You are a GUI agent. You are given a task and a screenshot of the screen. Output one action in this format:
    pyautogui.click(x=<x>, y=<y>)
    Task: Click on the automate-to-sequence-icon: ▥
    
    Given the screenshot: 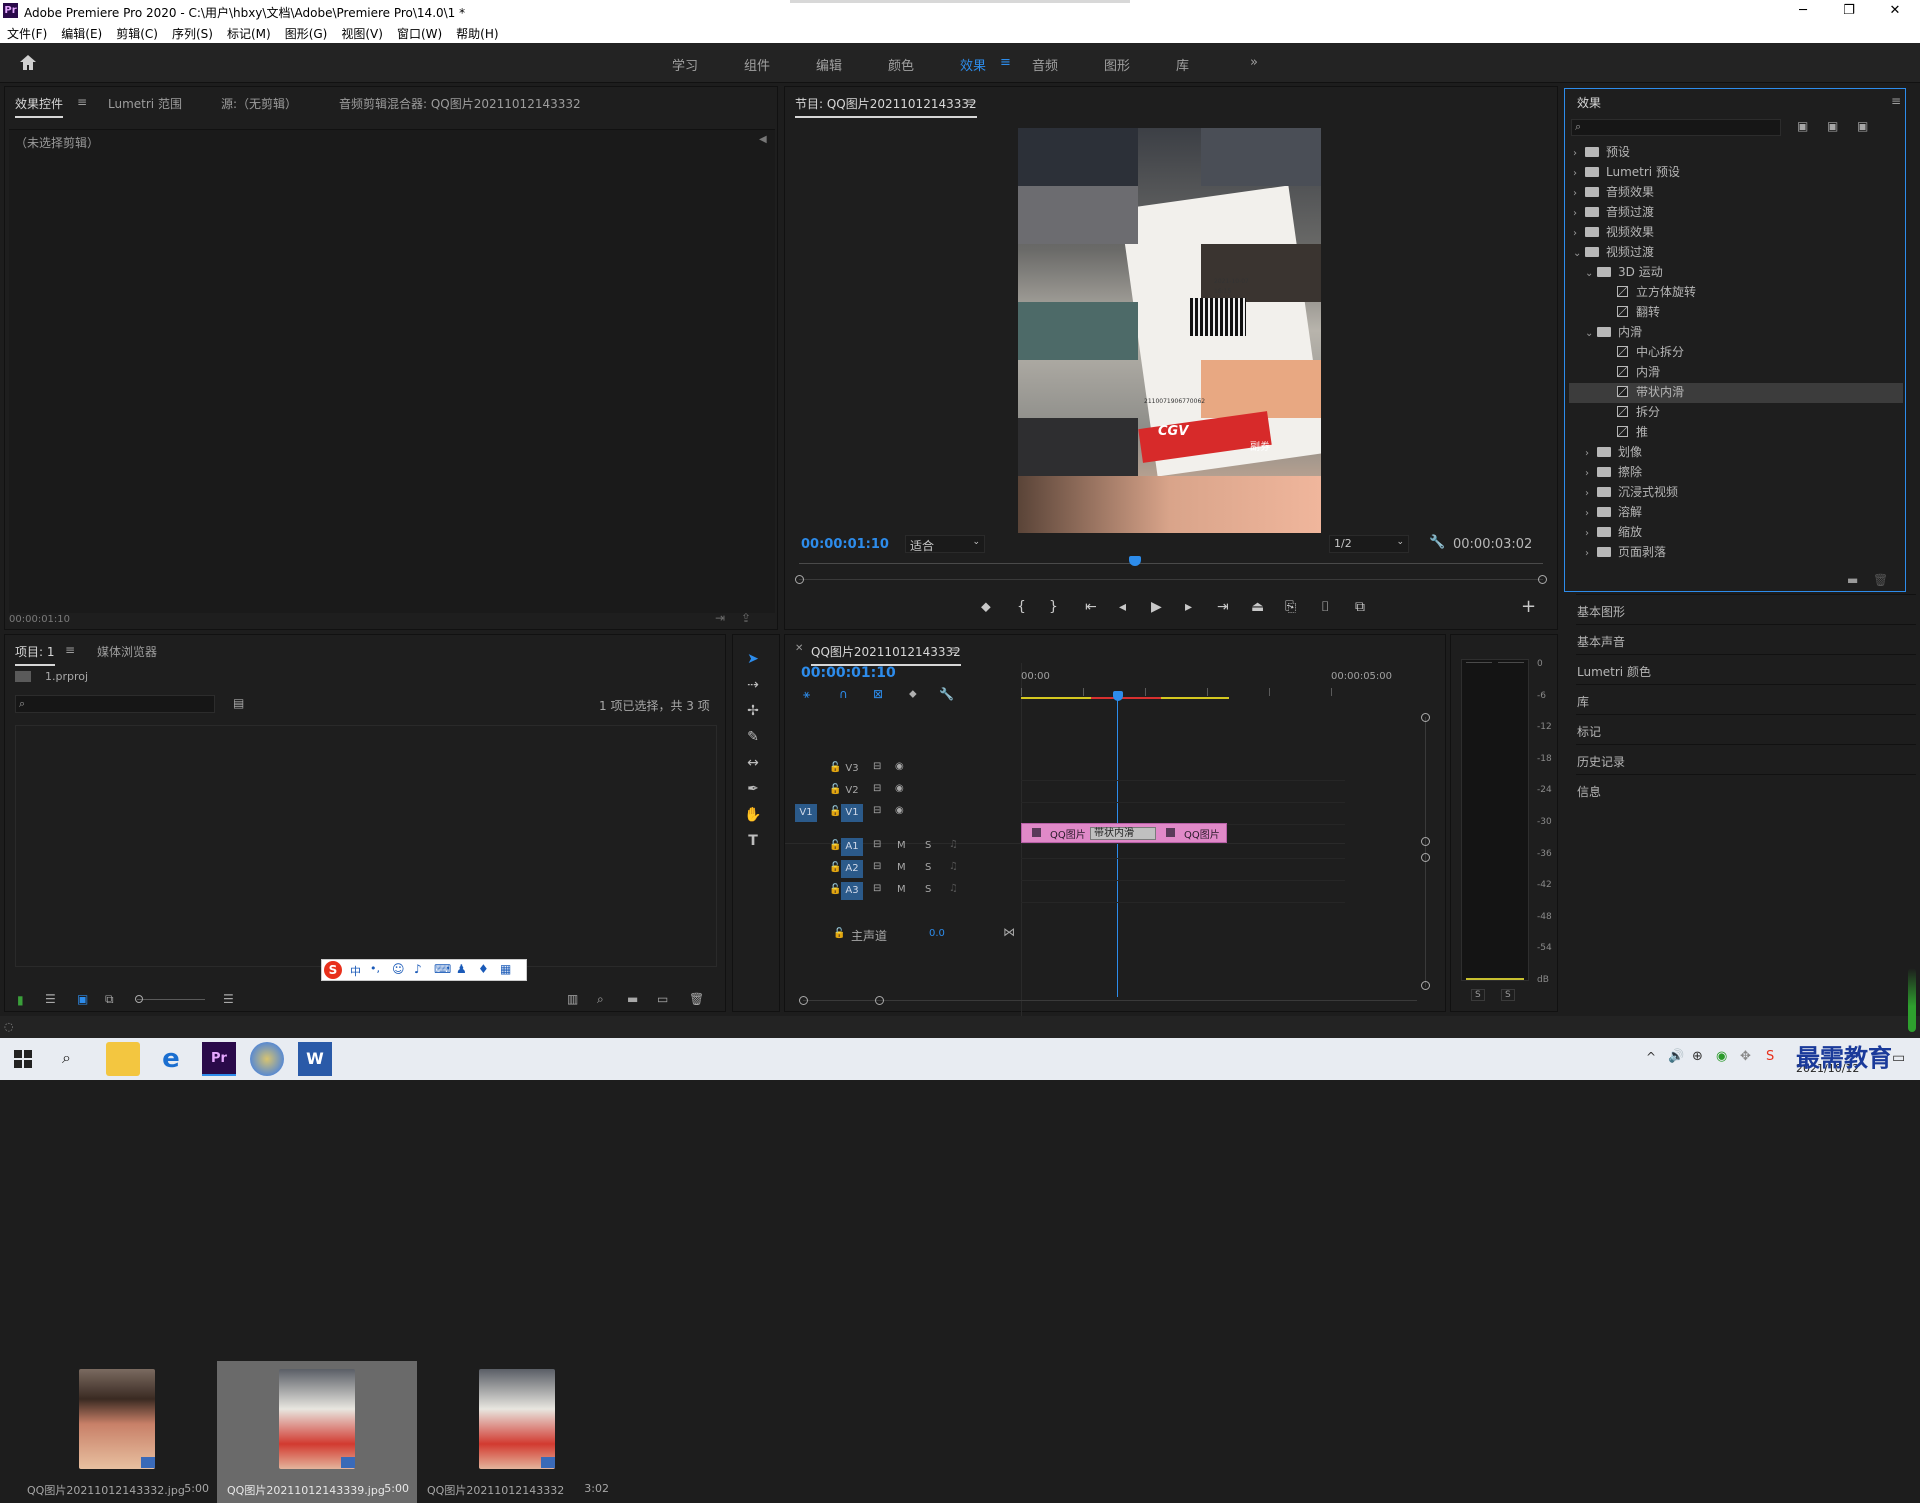 What is the action you would take?
    pyautogui.click(x=572, y=999)
    